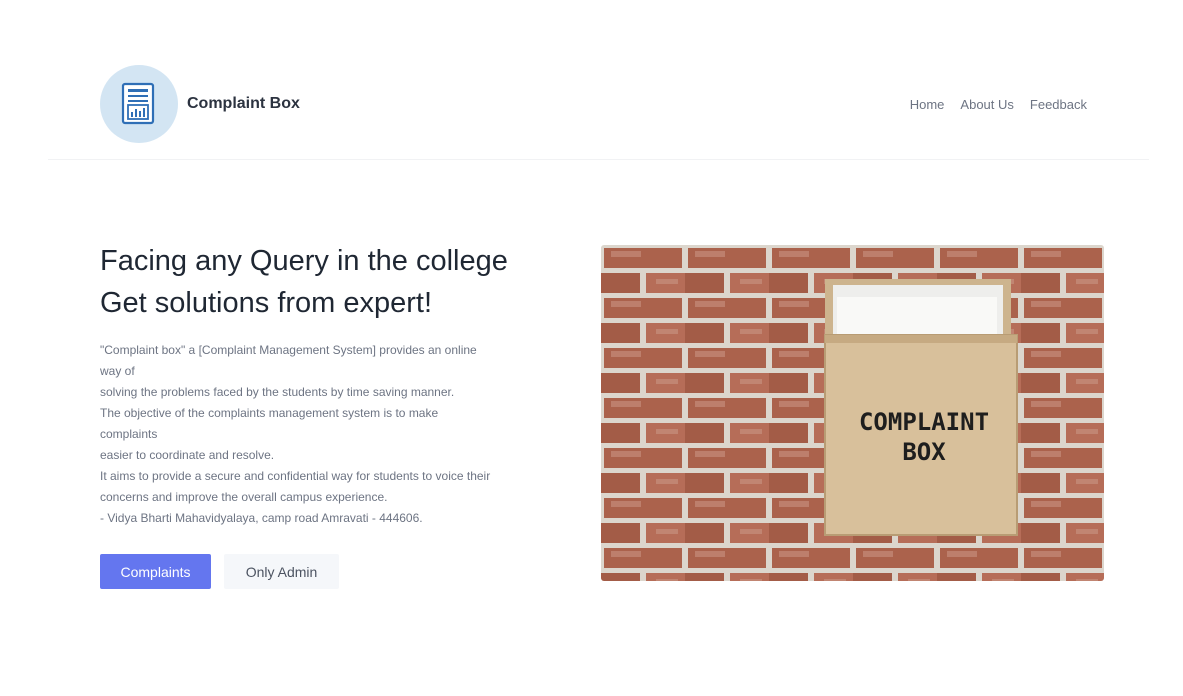 This screenshot has height=696, width=1183. Describe the element at coordinates (304, 261) in the screenshot. I see `hero-title-line: Facing any Query in the college` at that location.